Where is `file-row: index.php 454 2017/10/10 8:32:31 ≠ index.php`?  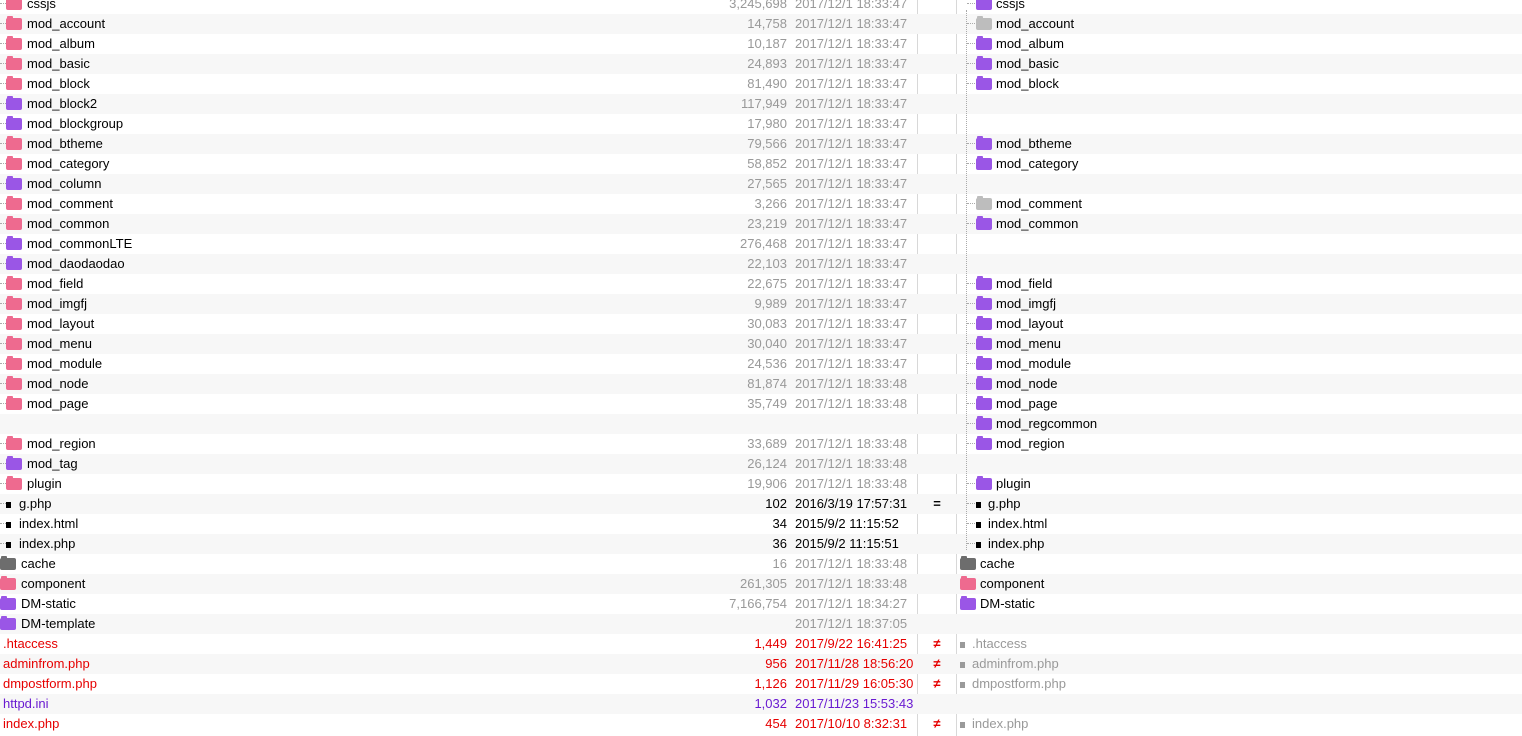
file-row: index.php 454 2017/10/10 8:32:31 ≠ index.php is located at coordinates (761, 724).